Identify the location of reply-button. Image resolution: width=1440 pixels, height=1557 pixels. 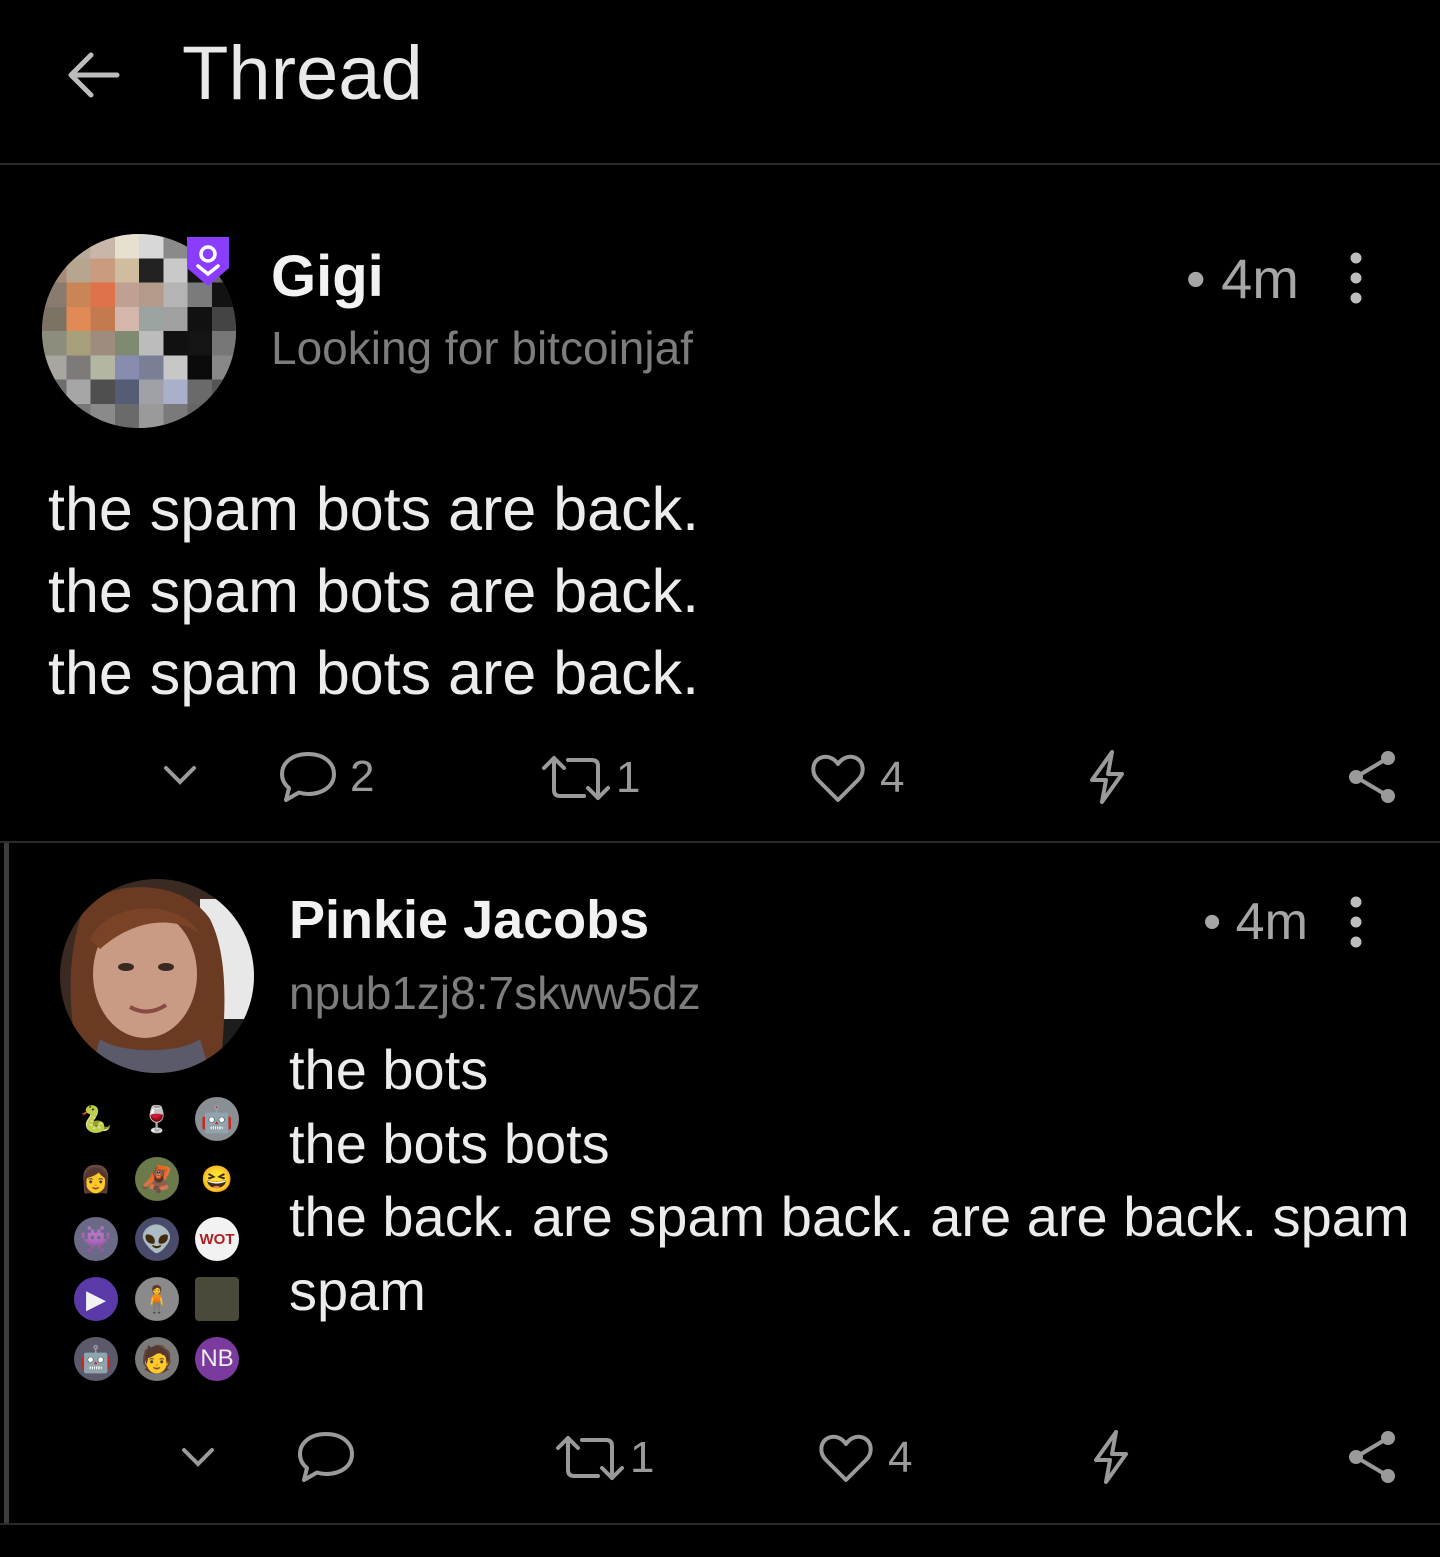
(332, 1457).